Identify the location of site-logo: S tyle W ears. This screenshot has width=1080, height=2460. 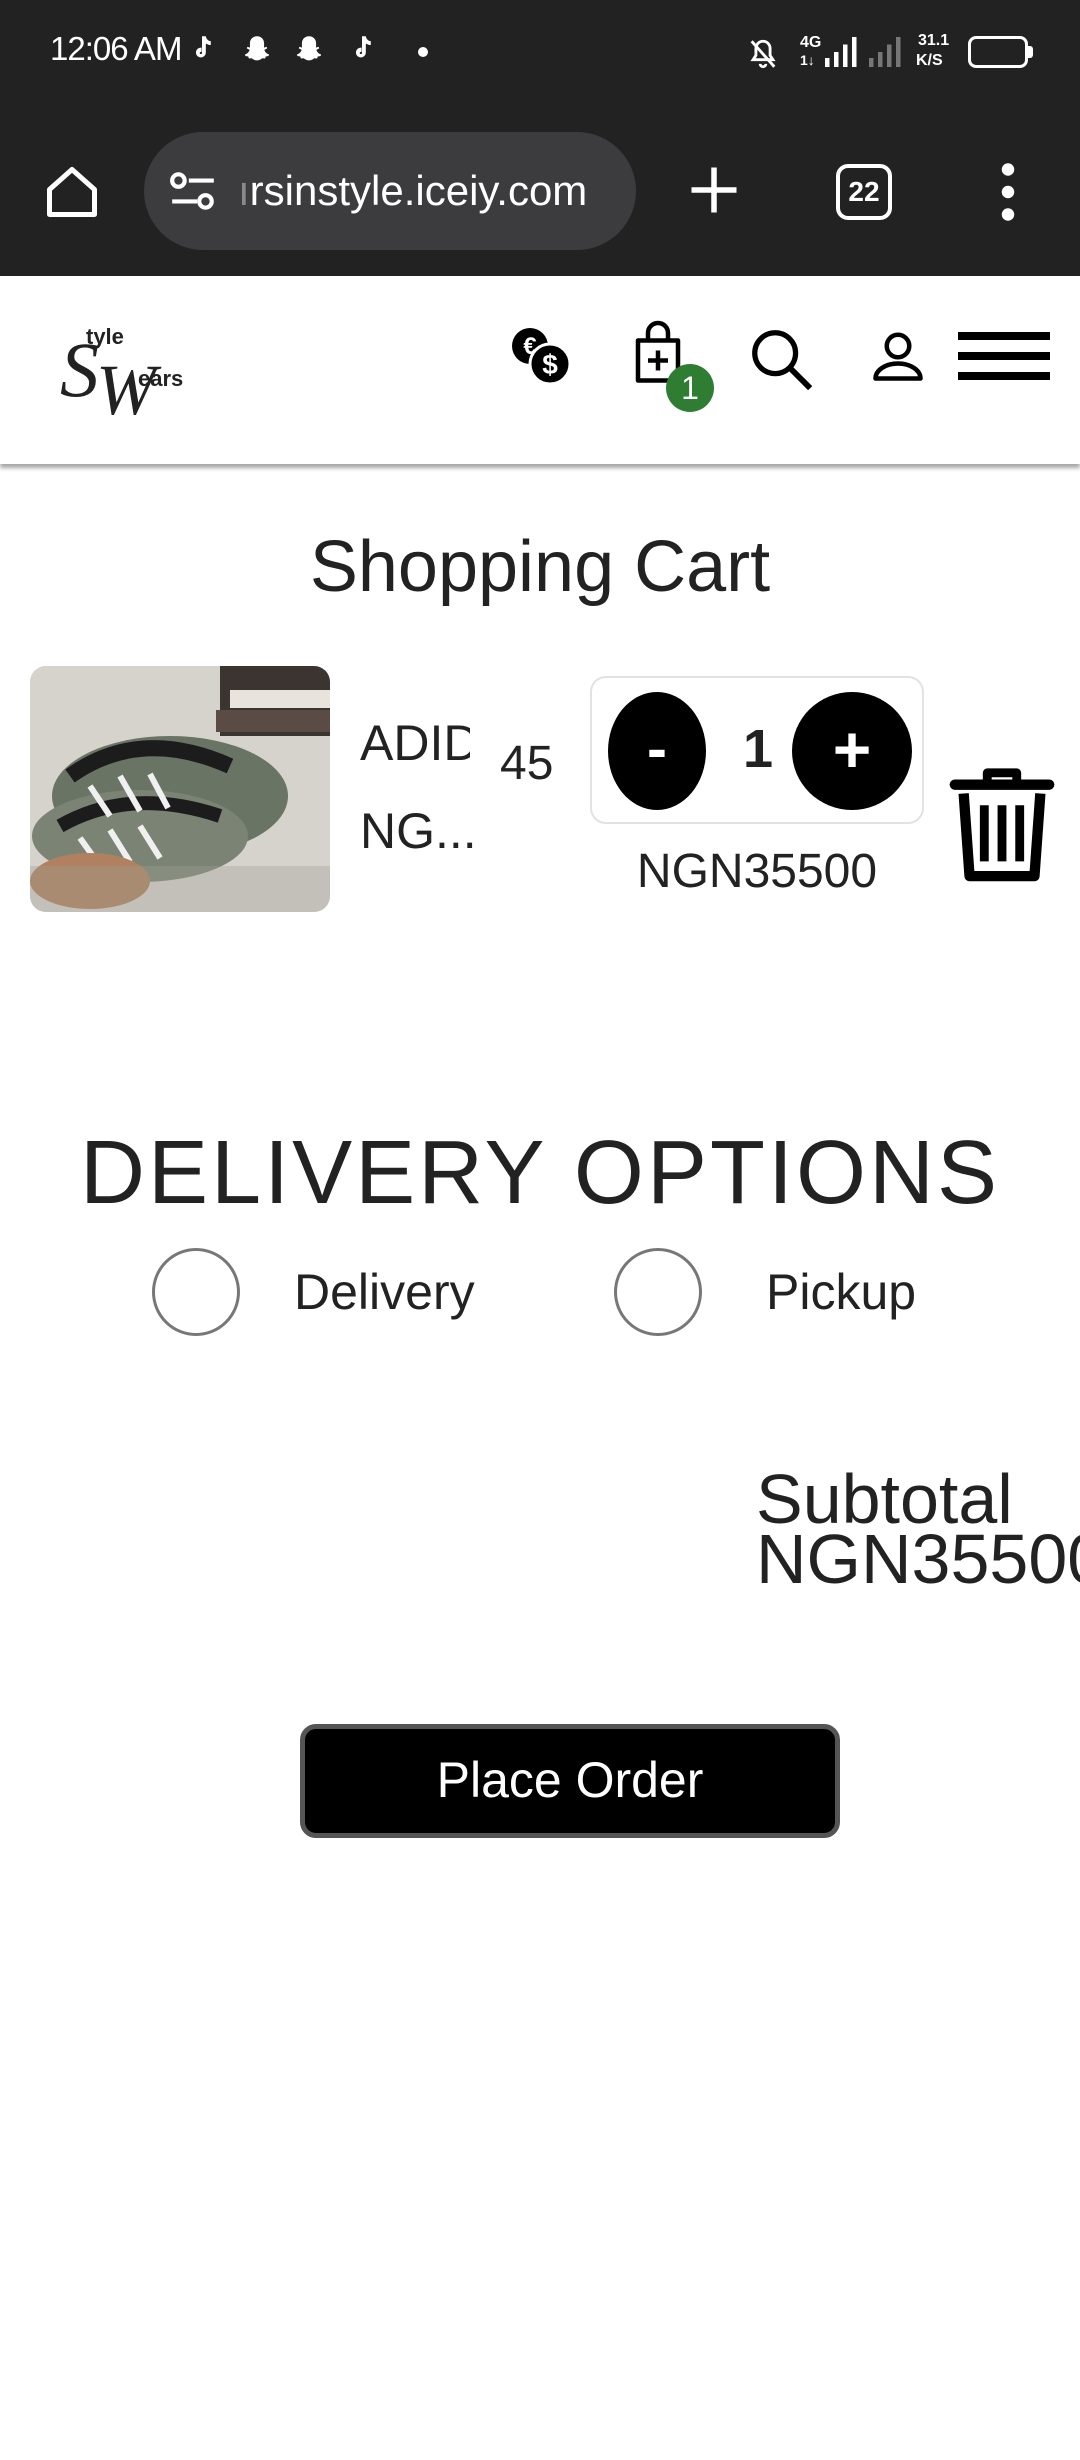
(119, 377).